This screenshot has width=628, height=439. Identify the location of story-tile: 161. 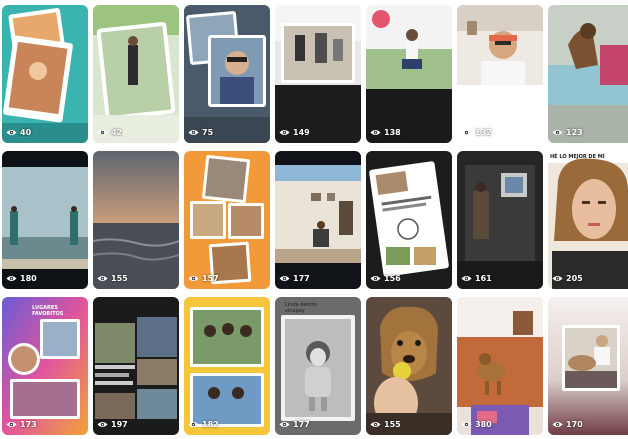
(500, 220).